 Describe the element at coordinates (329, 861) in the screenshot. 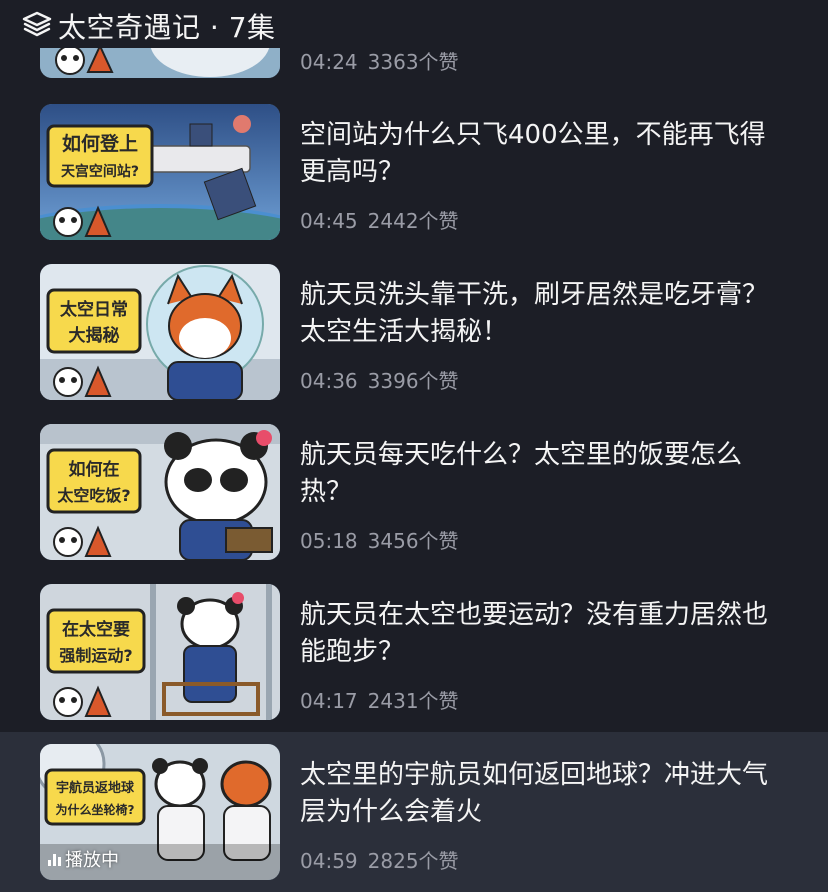

I see `episode-duration: 04:59` at that location.